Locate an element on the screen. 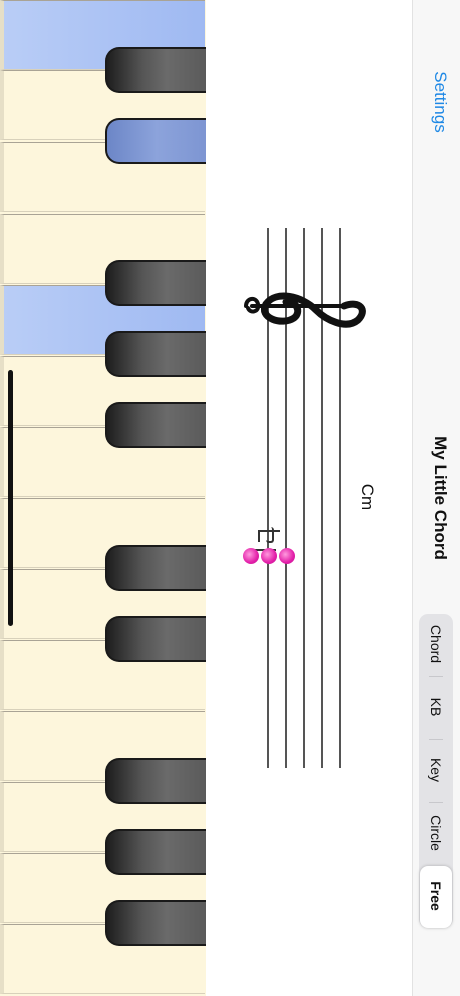 This screenshot has width=460, height=996. flat-sign is located at coordinates (270, 535).